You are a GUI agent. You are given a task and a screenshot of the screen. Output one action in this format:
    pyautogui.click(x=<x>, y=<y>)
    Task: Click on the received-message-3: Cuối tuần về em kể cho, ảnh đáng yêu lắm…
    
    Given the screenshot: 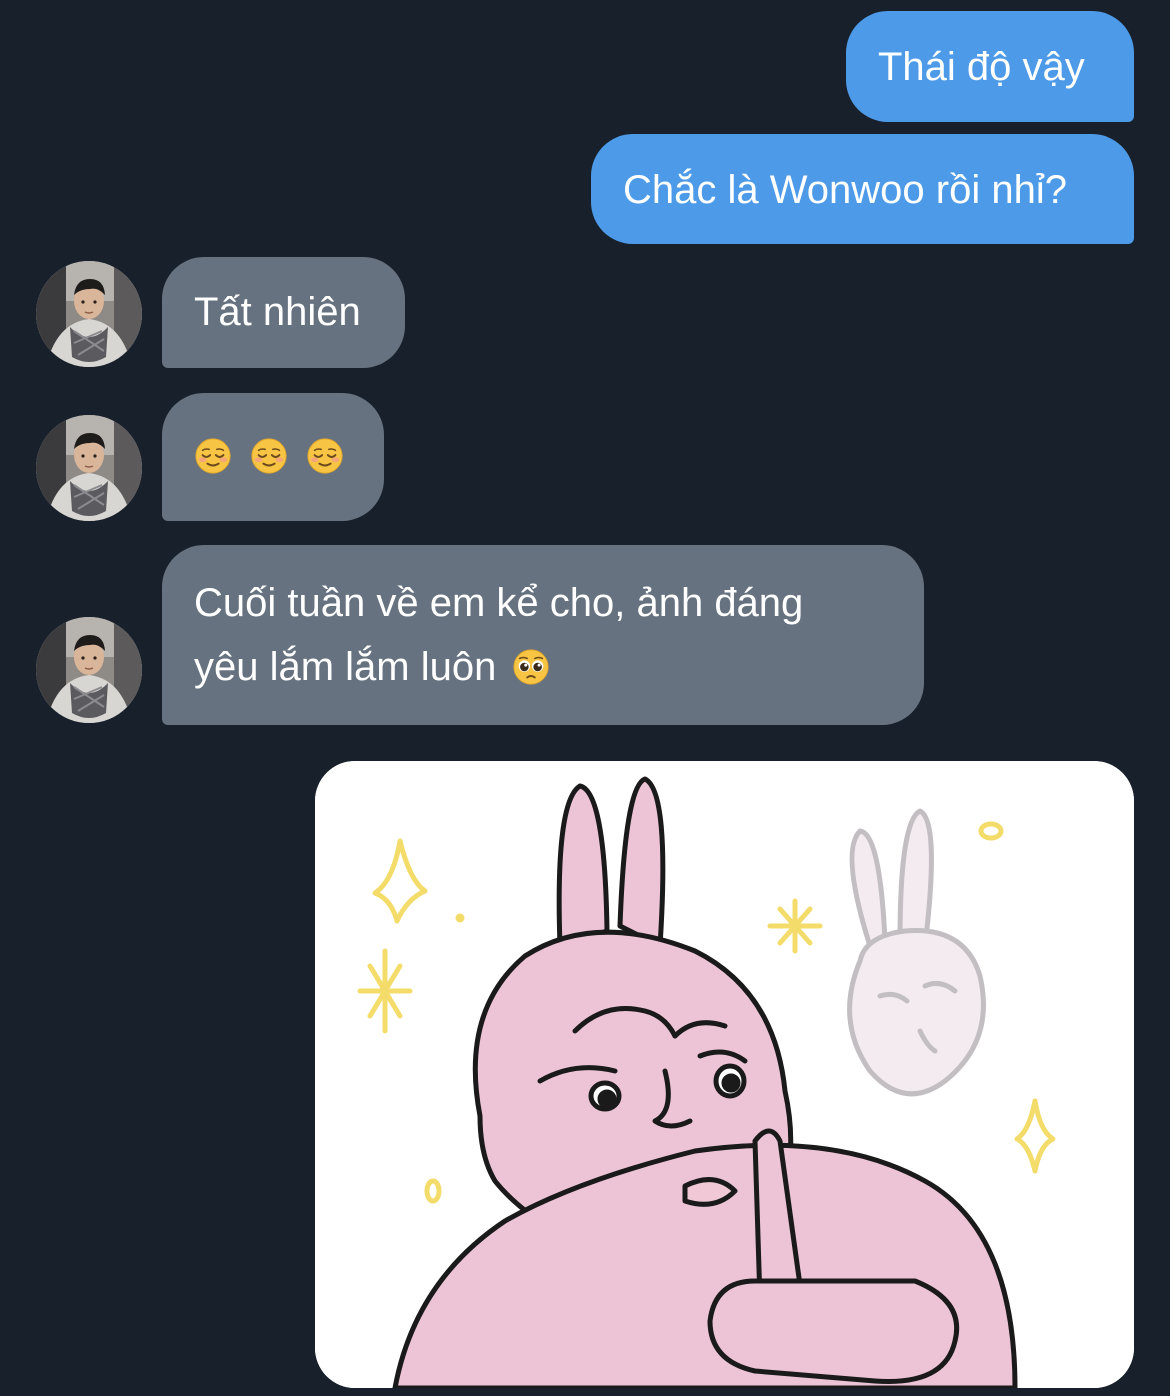 What is the action you would take?
    pyautogui.click(x=543, y=635)
    